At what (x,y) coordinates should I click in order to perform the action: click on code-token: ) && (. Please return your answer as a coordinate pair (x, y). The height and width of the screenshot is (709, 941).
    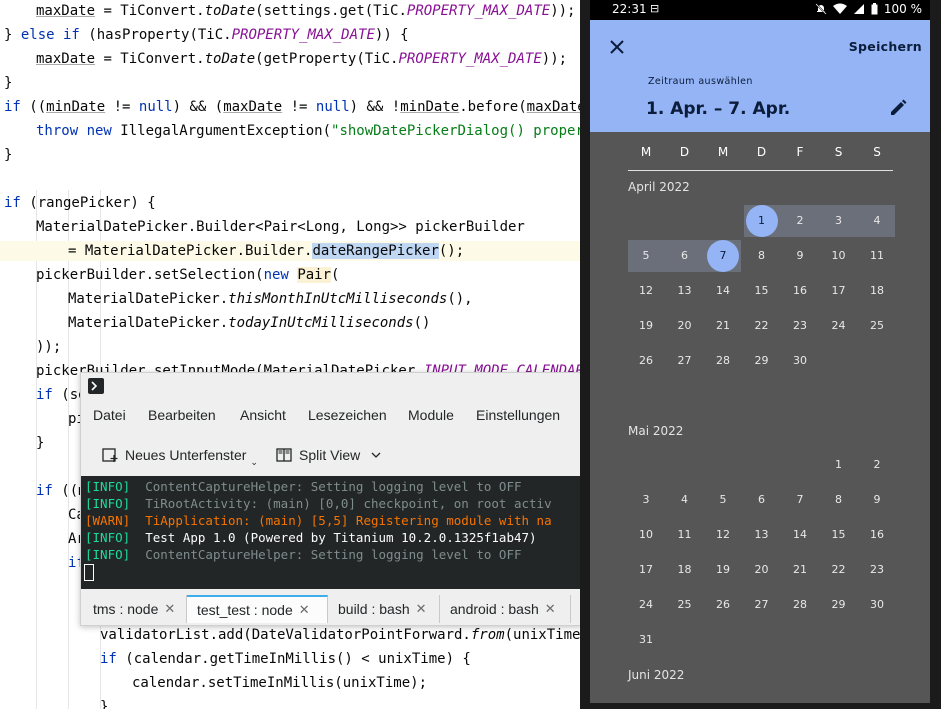
    Looking at the image, I should click on (198, 107).